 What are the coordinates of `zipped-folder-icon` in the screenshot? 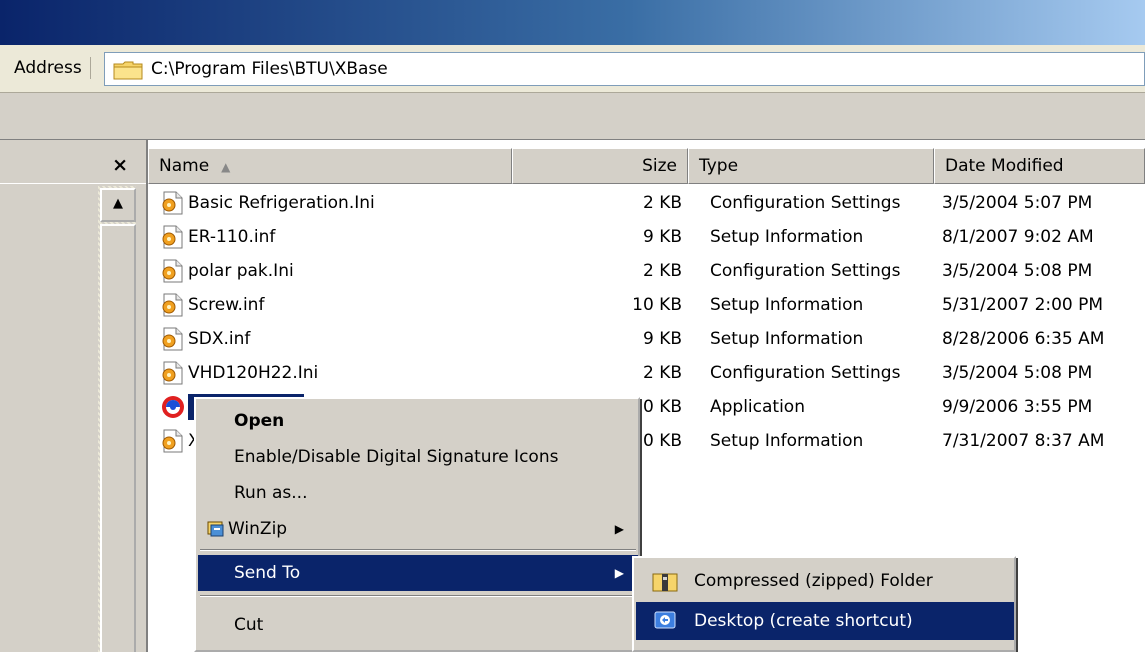 It's located at (665, 582).